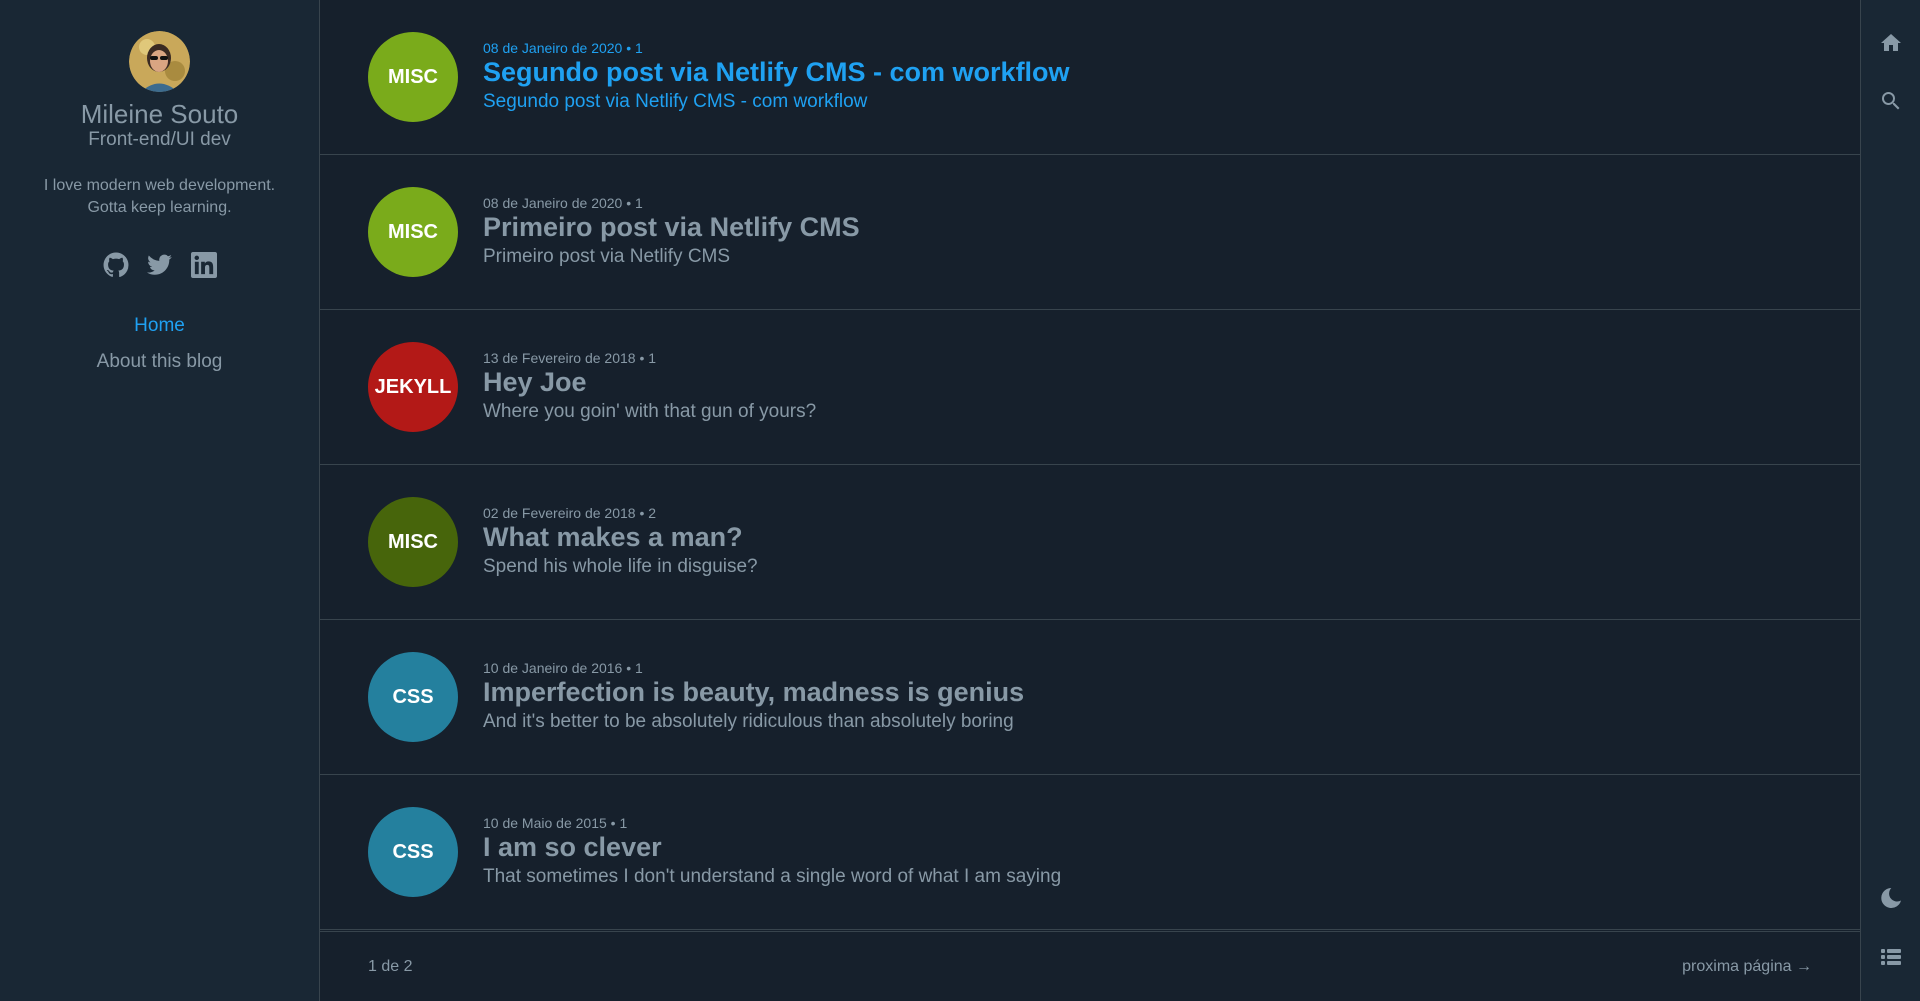  Describe the element at coordinates (413, 387) in the screenshot. I see `post-tag: JEKYLL` at that location.